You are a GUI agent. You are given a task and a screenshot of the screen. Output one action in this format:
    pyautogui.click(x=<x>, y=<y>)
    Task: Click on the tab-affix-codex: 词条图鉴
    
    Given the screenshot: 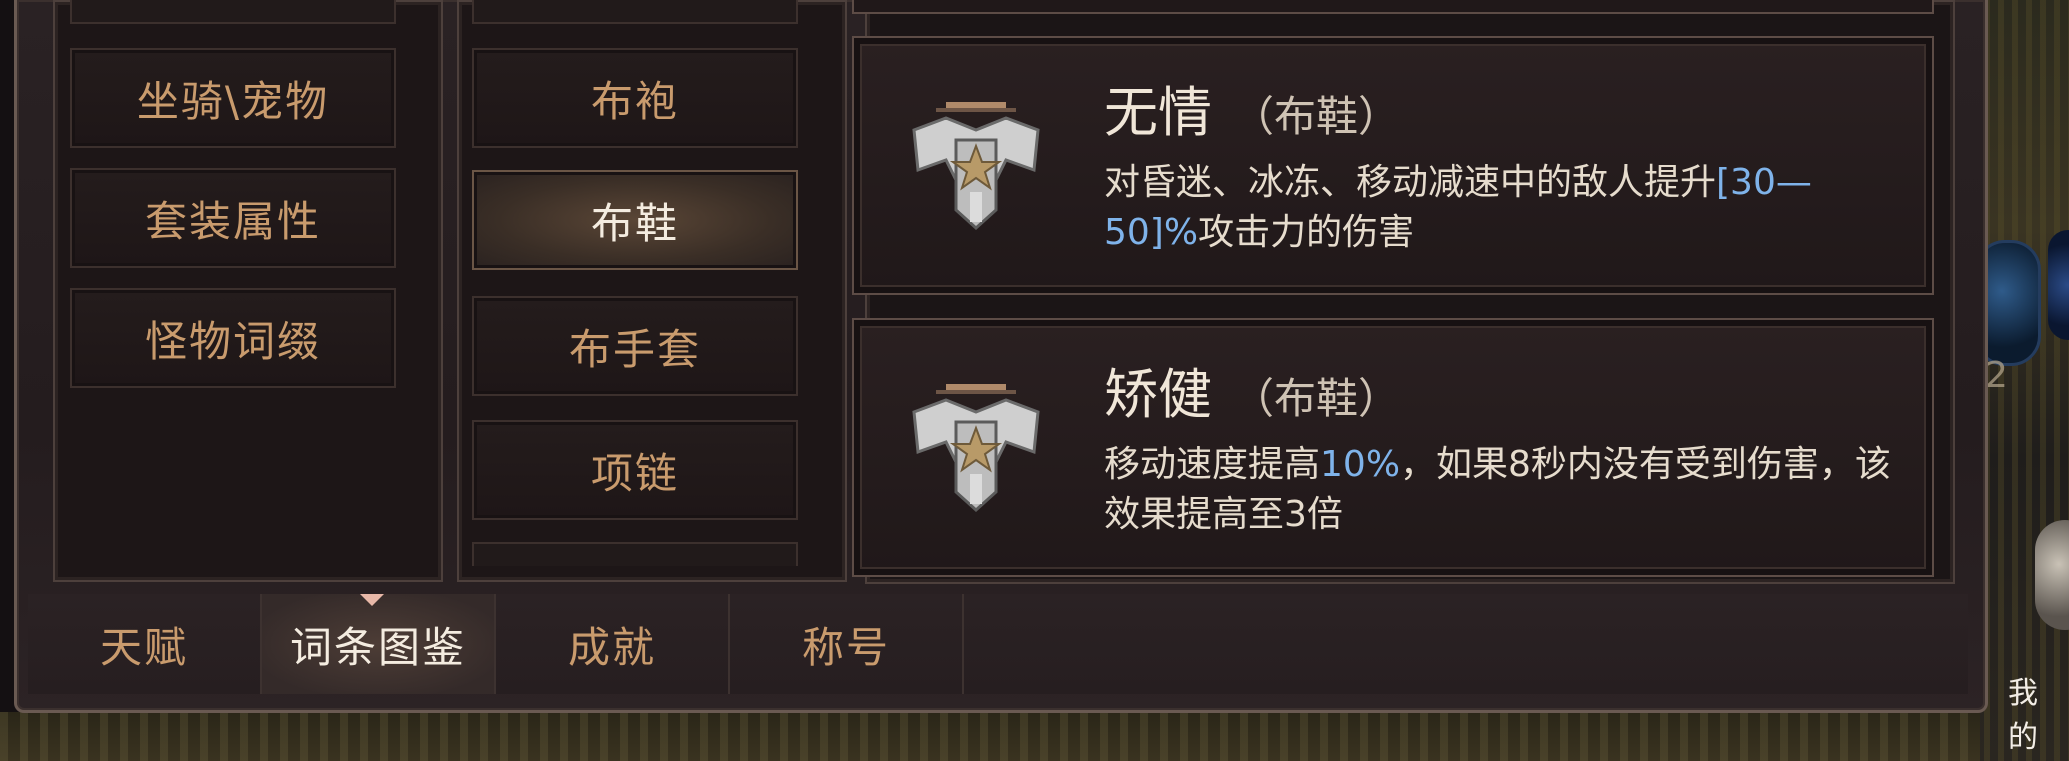 What is the action you would take?
    pyautogui.click(x=379, y=644)
    